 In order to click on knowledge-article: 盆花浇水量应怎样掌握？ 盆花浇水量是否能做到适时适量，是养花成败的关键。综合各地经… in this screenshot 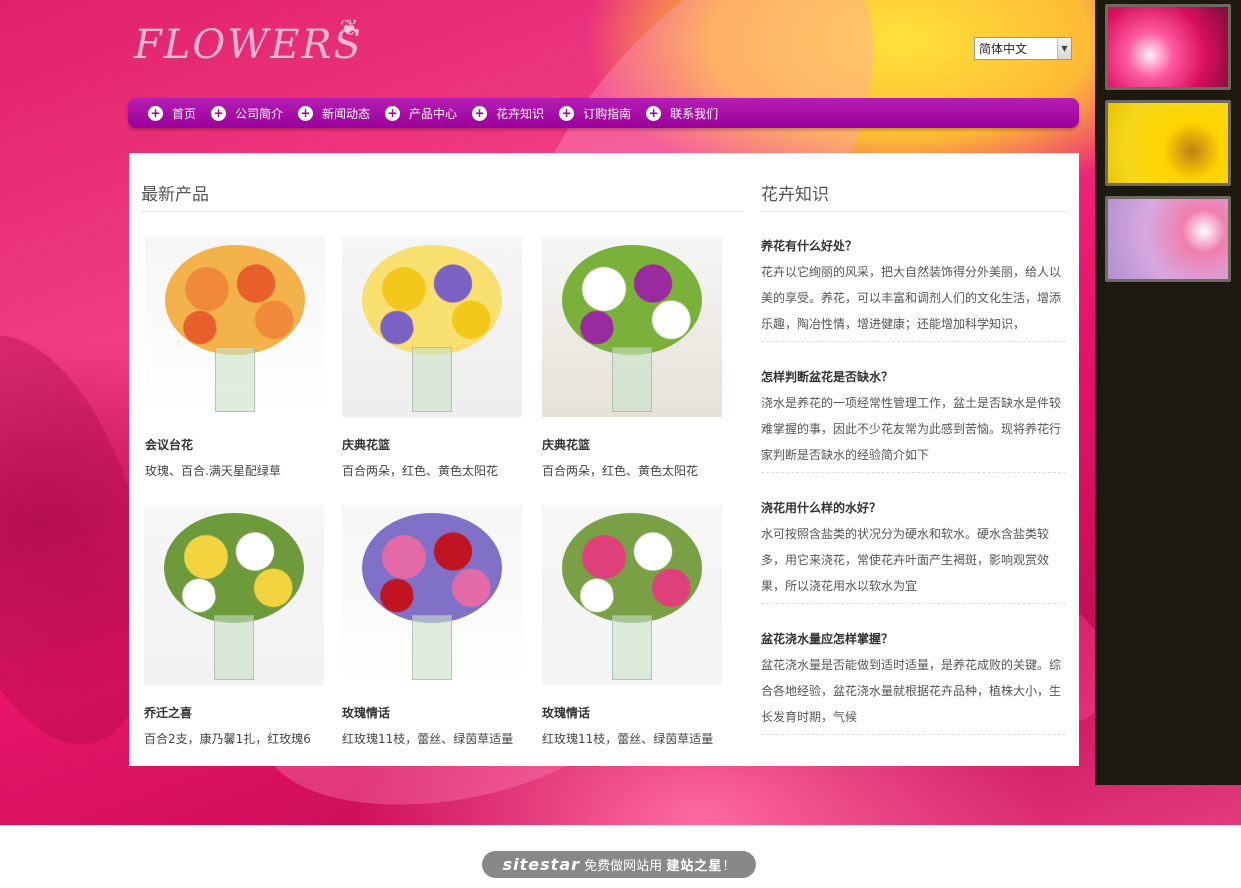, I will do `click(913, 682)`.